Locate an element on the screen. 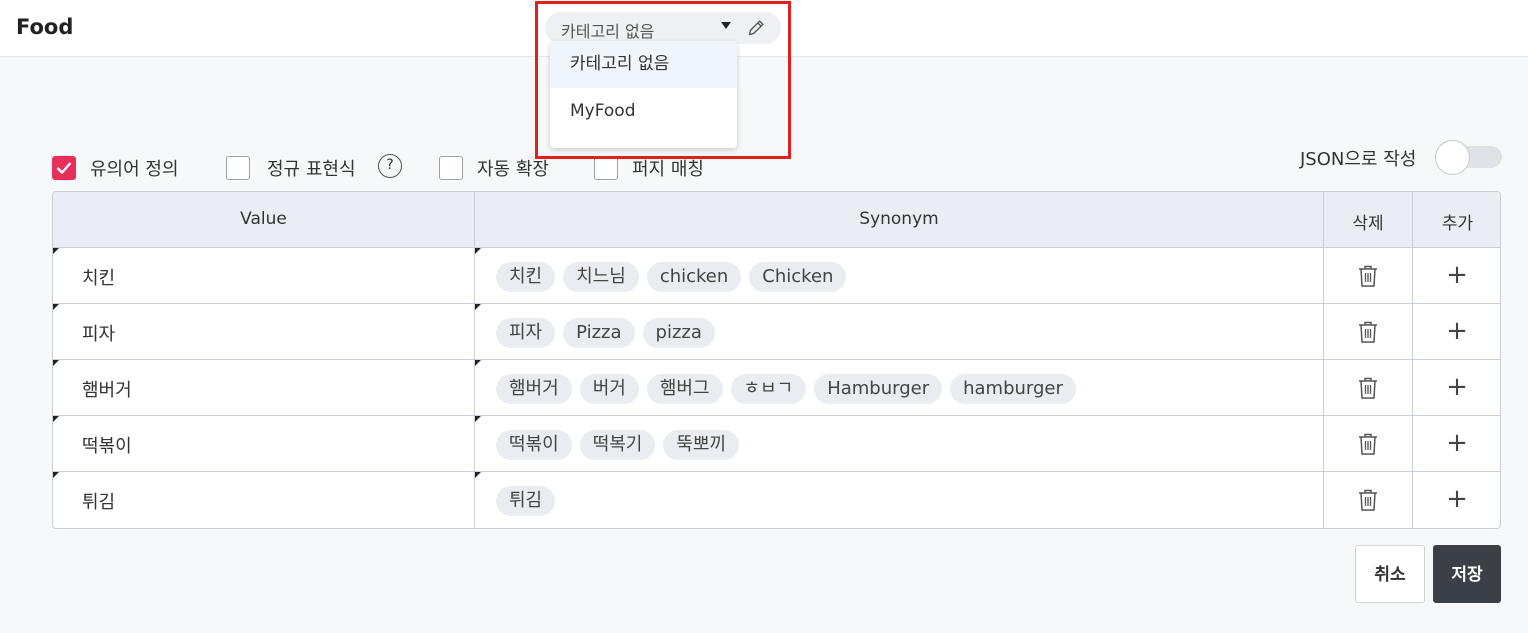  page-title: Food is located at coordinates (45, 27).